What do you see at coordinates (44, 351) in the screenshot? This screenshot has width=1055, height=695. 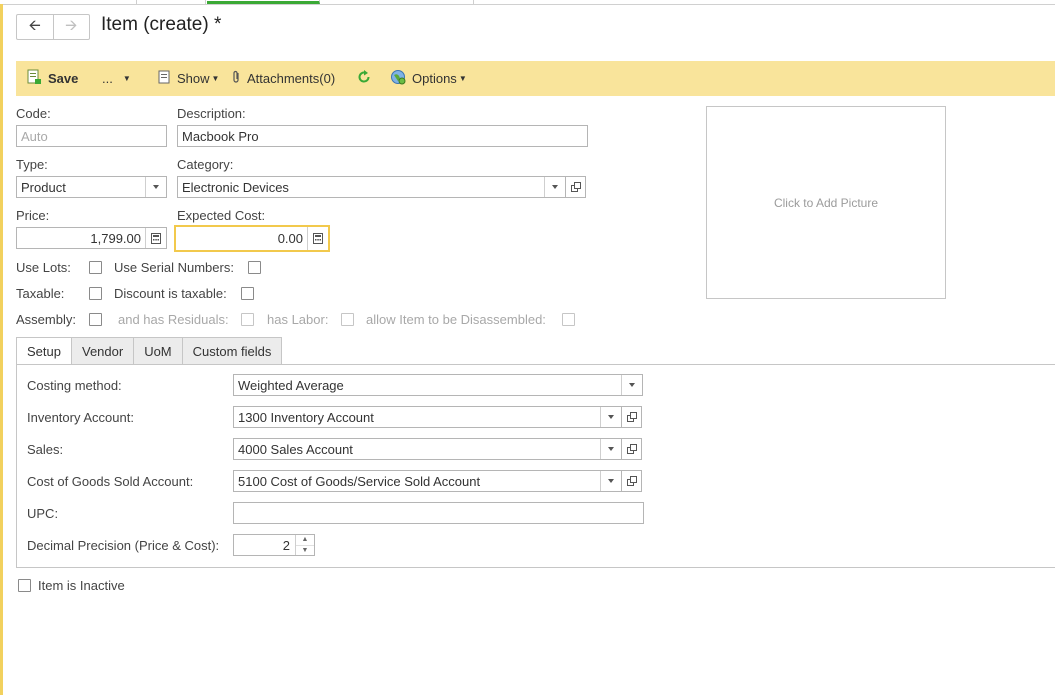 I see `tab-setup: Setup` at bounding box center [44, 351].